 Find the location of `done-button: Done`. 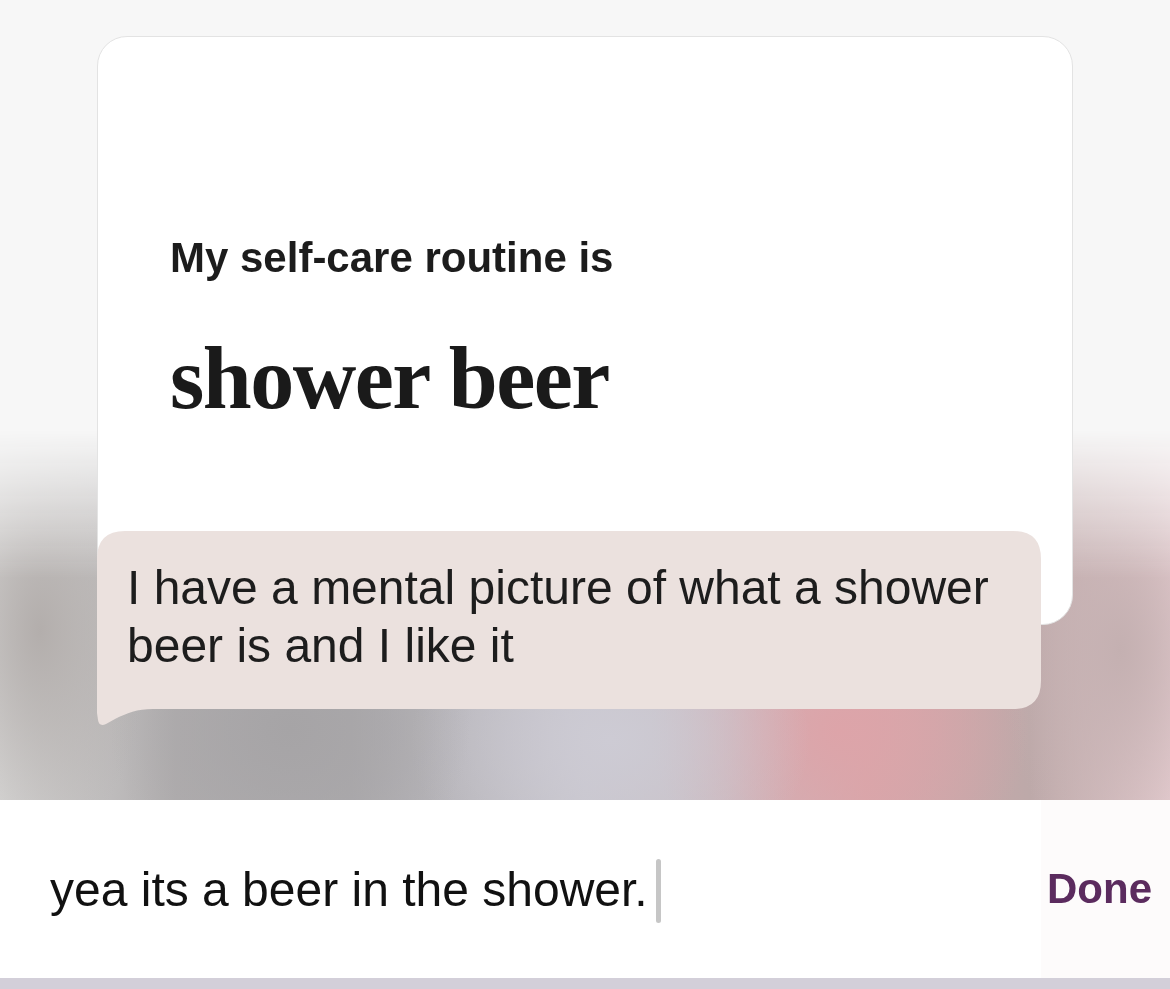

done-button: Done is located at coordinates (1099, 889).